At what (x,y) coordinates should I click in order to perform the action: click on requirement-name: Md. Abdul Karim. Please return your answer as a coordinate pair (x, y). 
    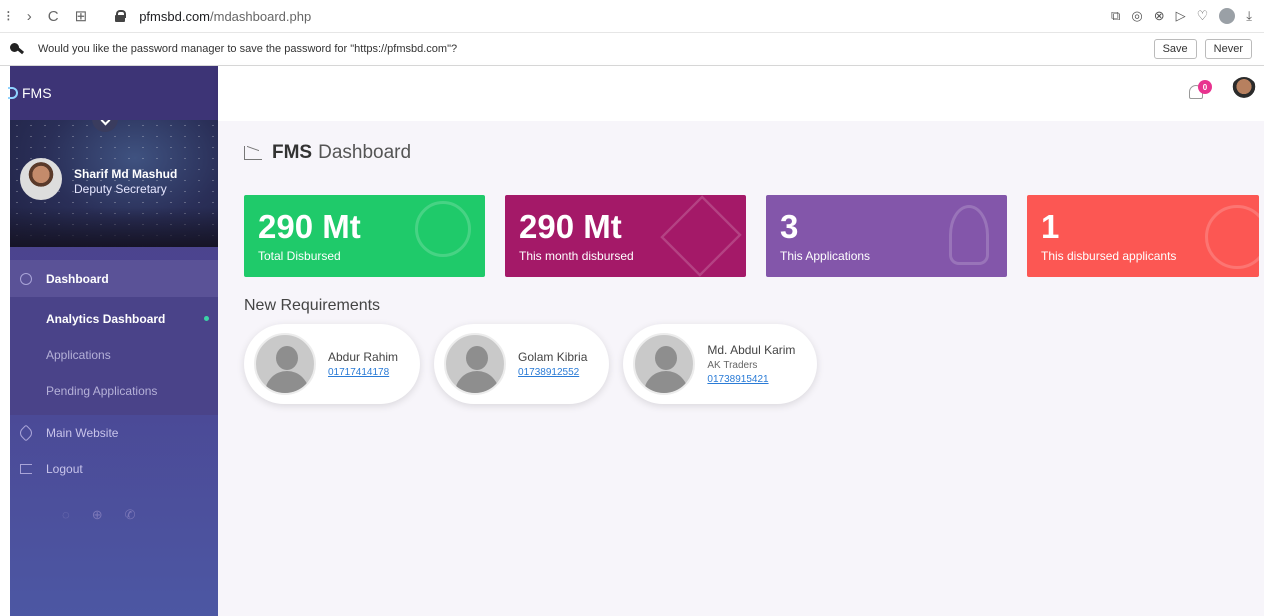
    Looking at the image, I should click on (751, 350).